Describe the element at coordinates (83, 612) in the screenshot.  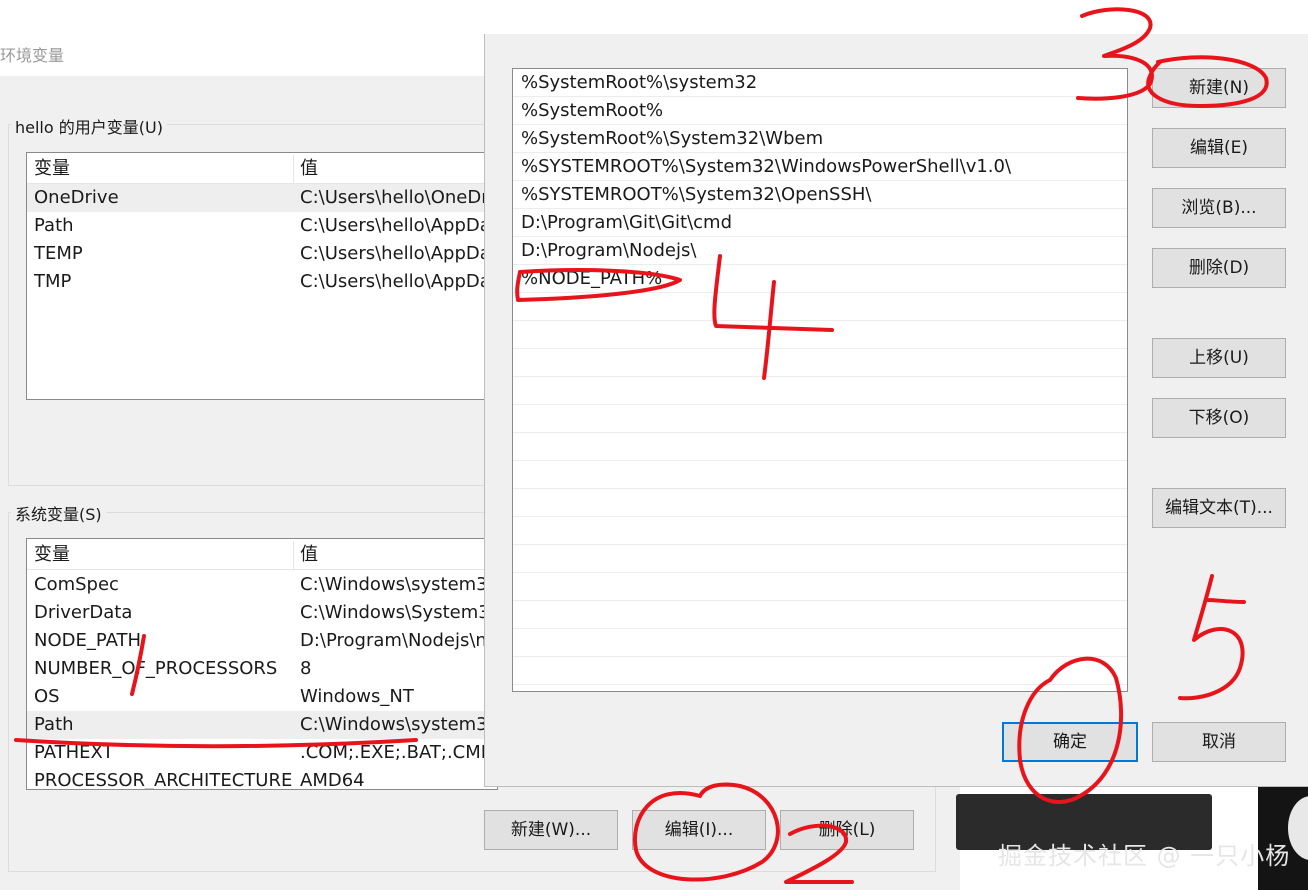
I see `variable-name: DriverData` at that location.